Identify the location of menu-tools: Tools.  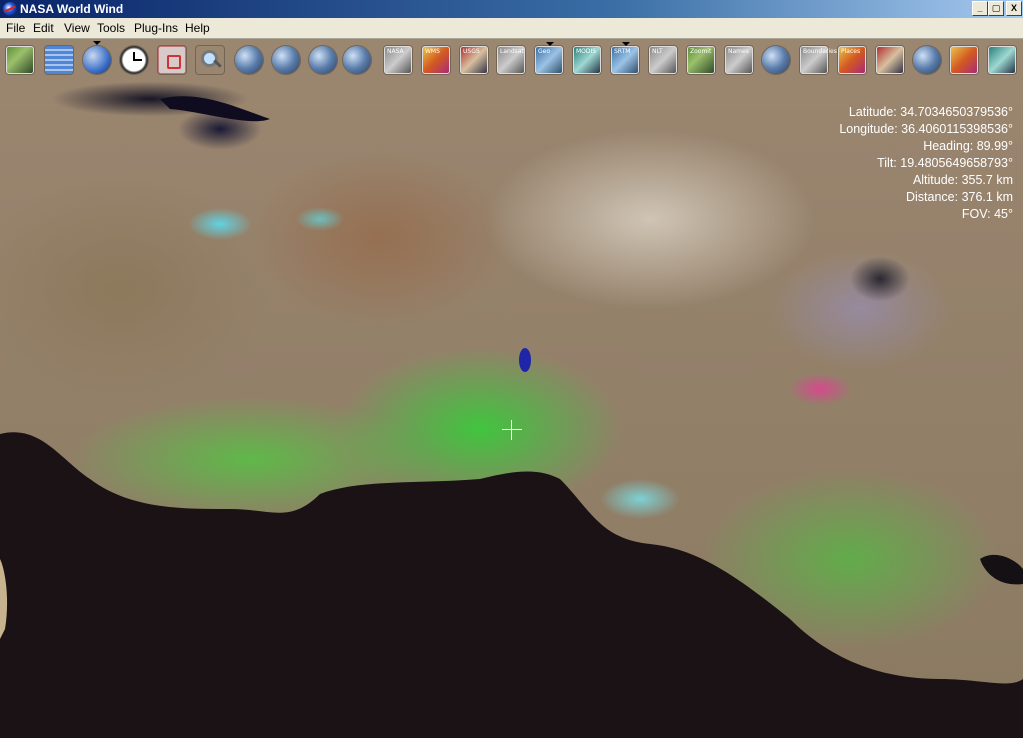
(111, 28).